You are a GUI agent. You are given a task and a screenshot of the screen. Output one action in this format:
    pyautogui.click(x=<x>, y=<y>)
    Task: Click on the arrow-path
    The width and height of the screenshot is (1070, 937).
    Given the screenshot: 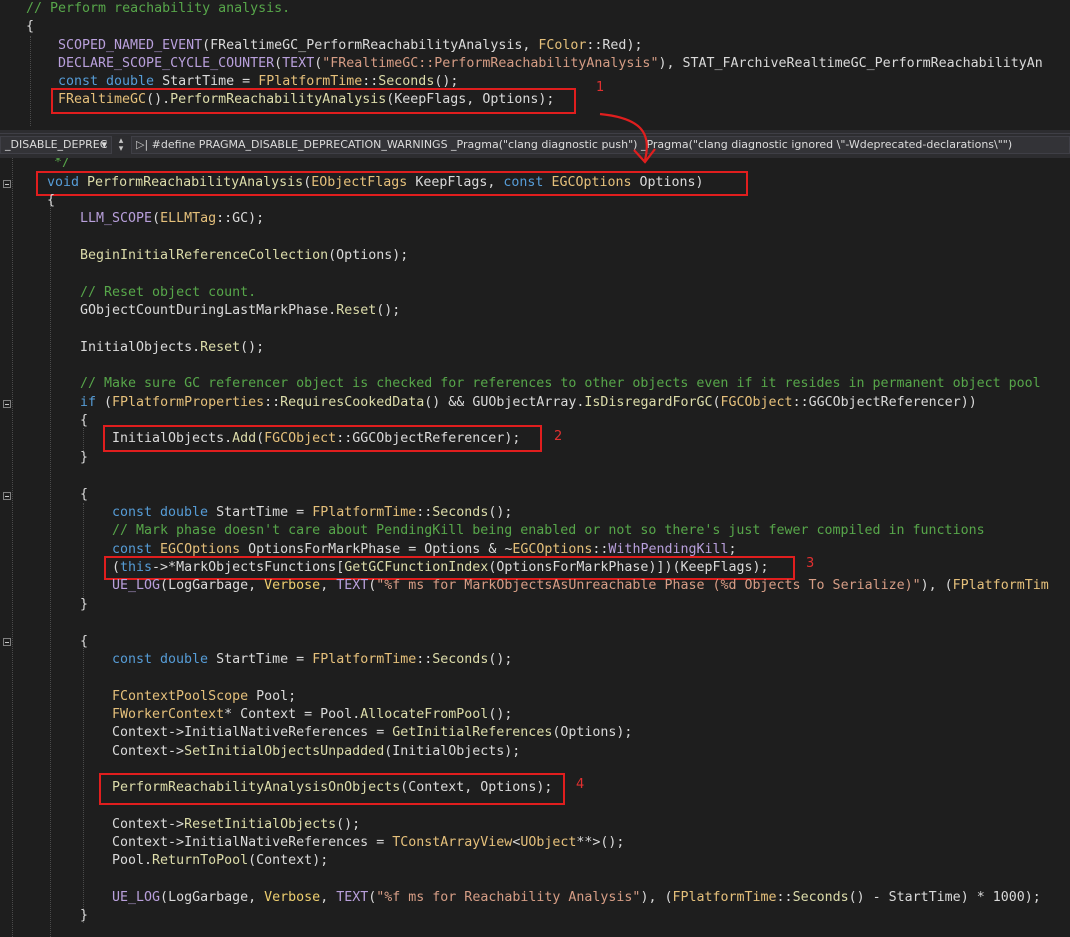 What is the action you would take?
    pyautogui.click(x=623, y=136)
    